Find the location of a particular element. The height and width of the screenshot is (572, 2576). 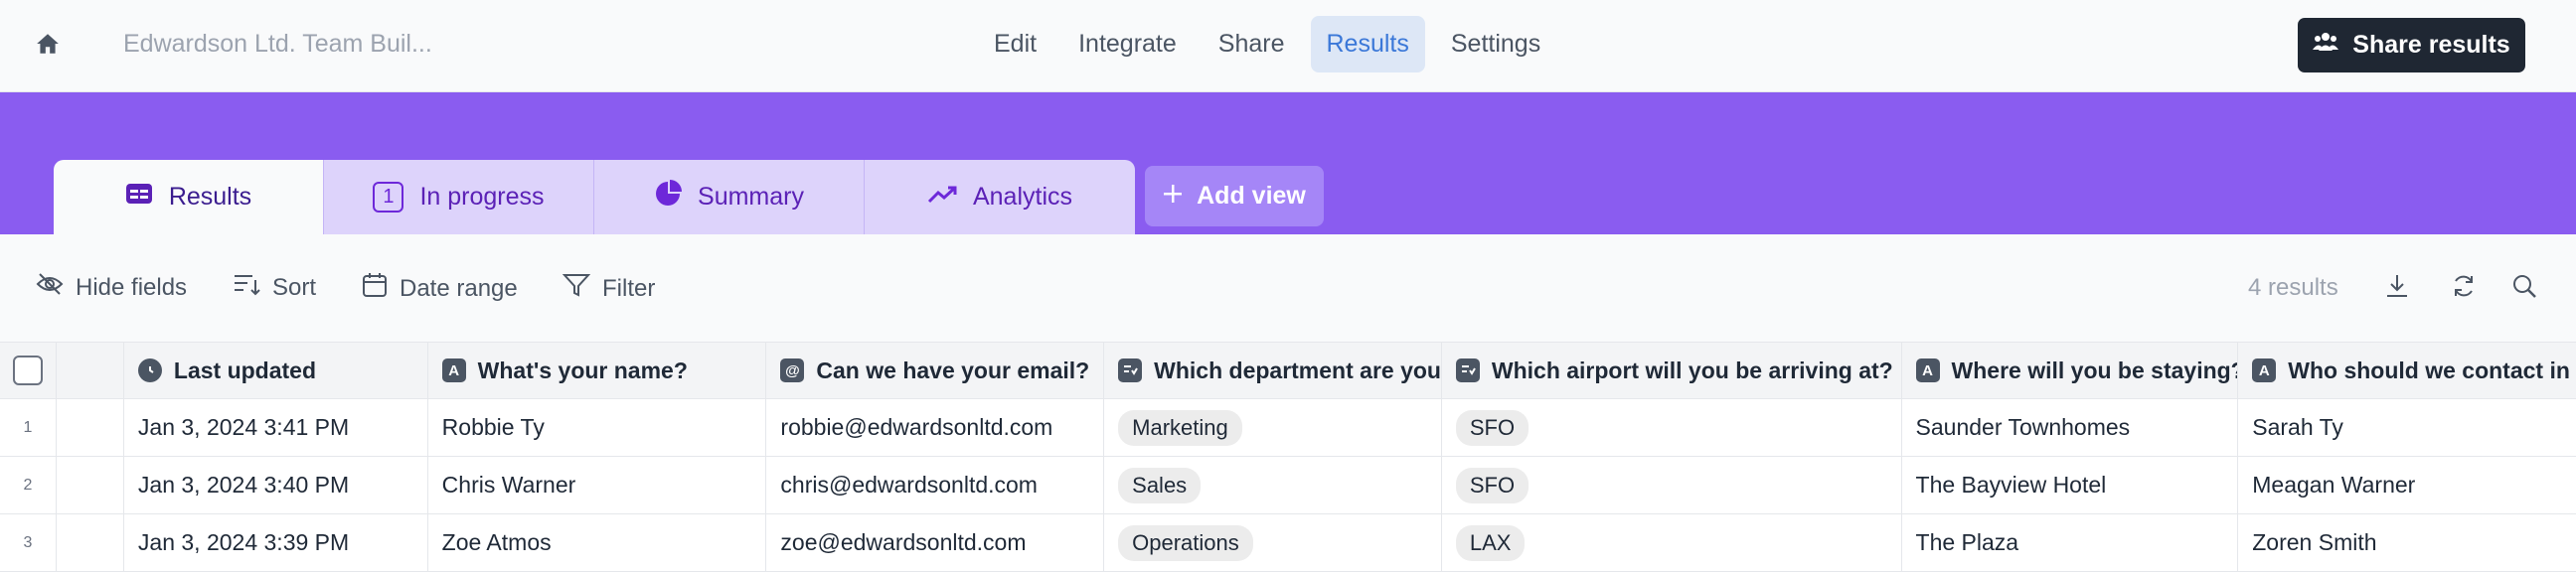

results-count: 4 results is located at coordinates (2293, 288).